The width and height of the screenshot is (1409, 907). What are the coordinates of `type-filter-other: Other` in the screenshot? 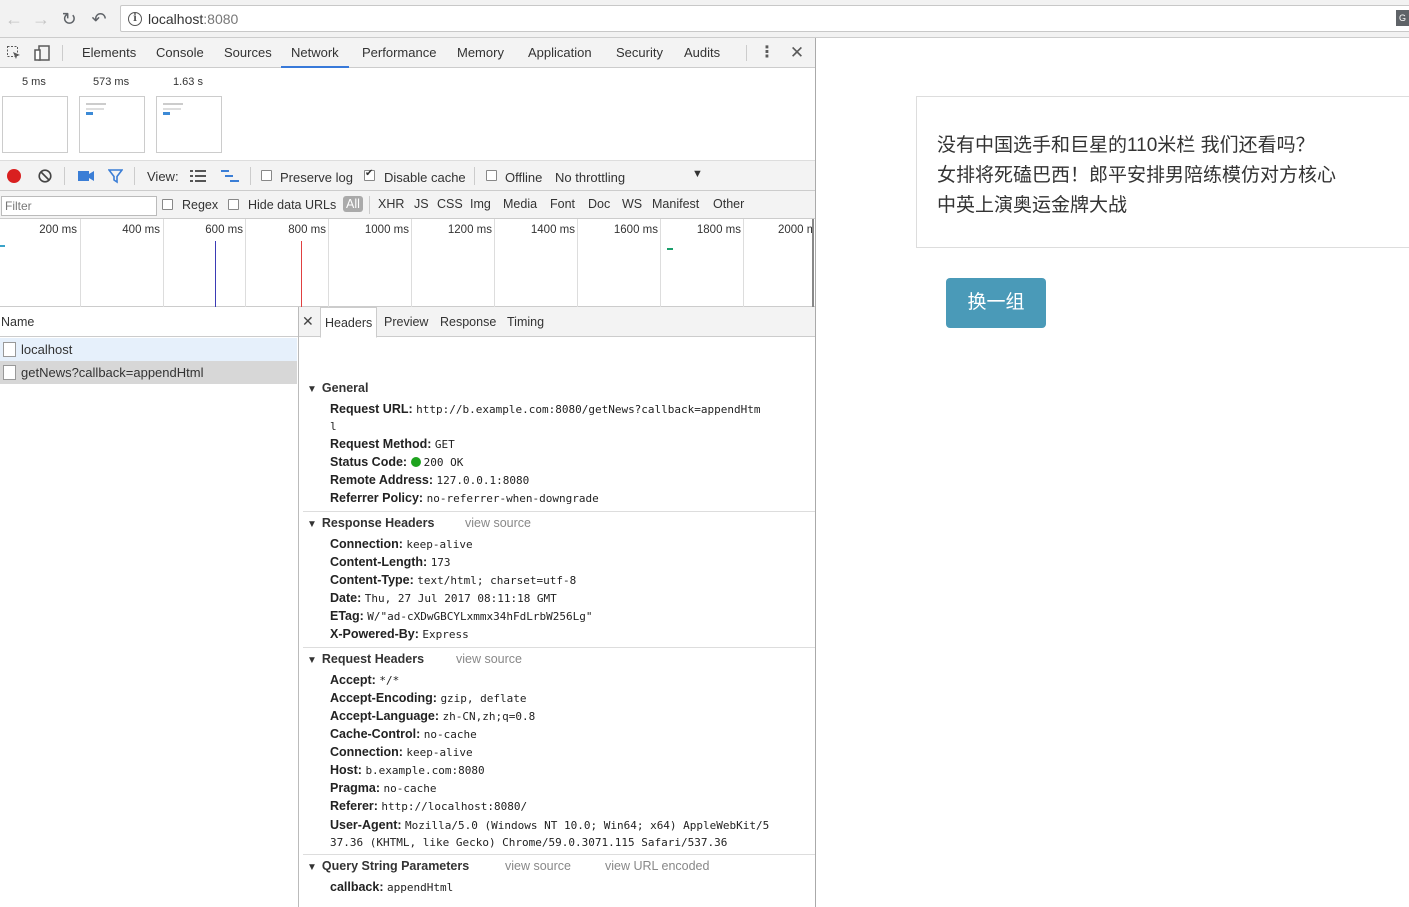 It's located at (728, 204).